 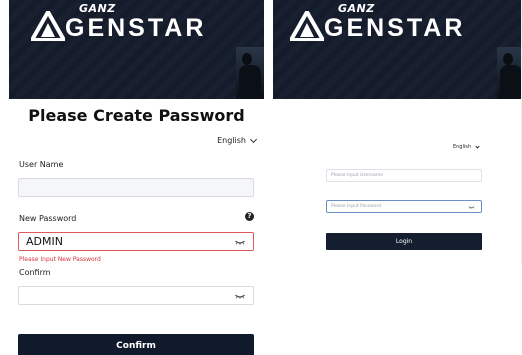 I want to click on new-password-label: New Password, so click(x=48, y=218).